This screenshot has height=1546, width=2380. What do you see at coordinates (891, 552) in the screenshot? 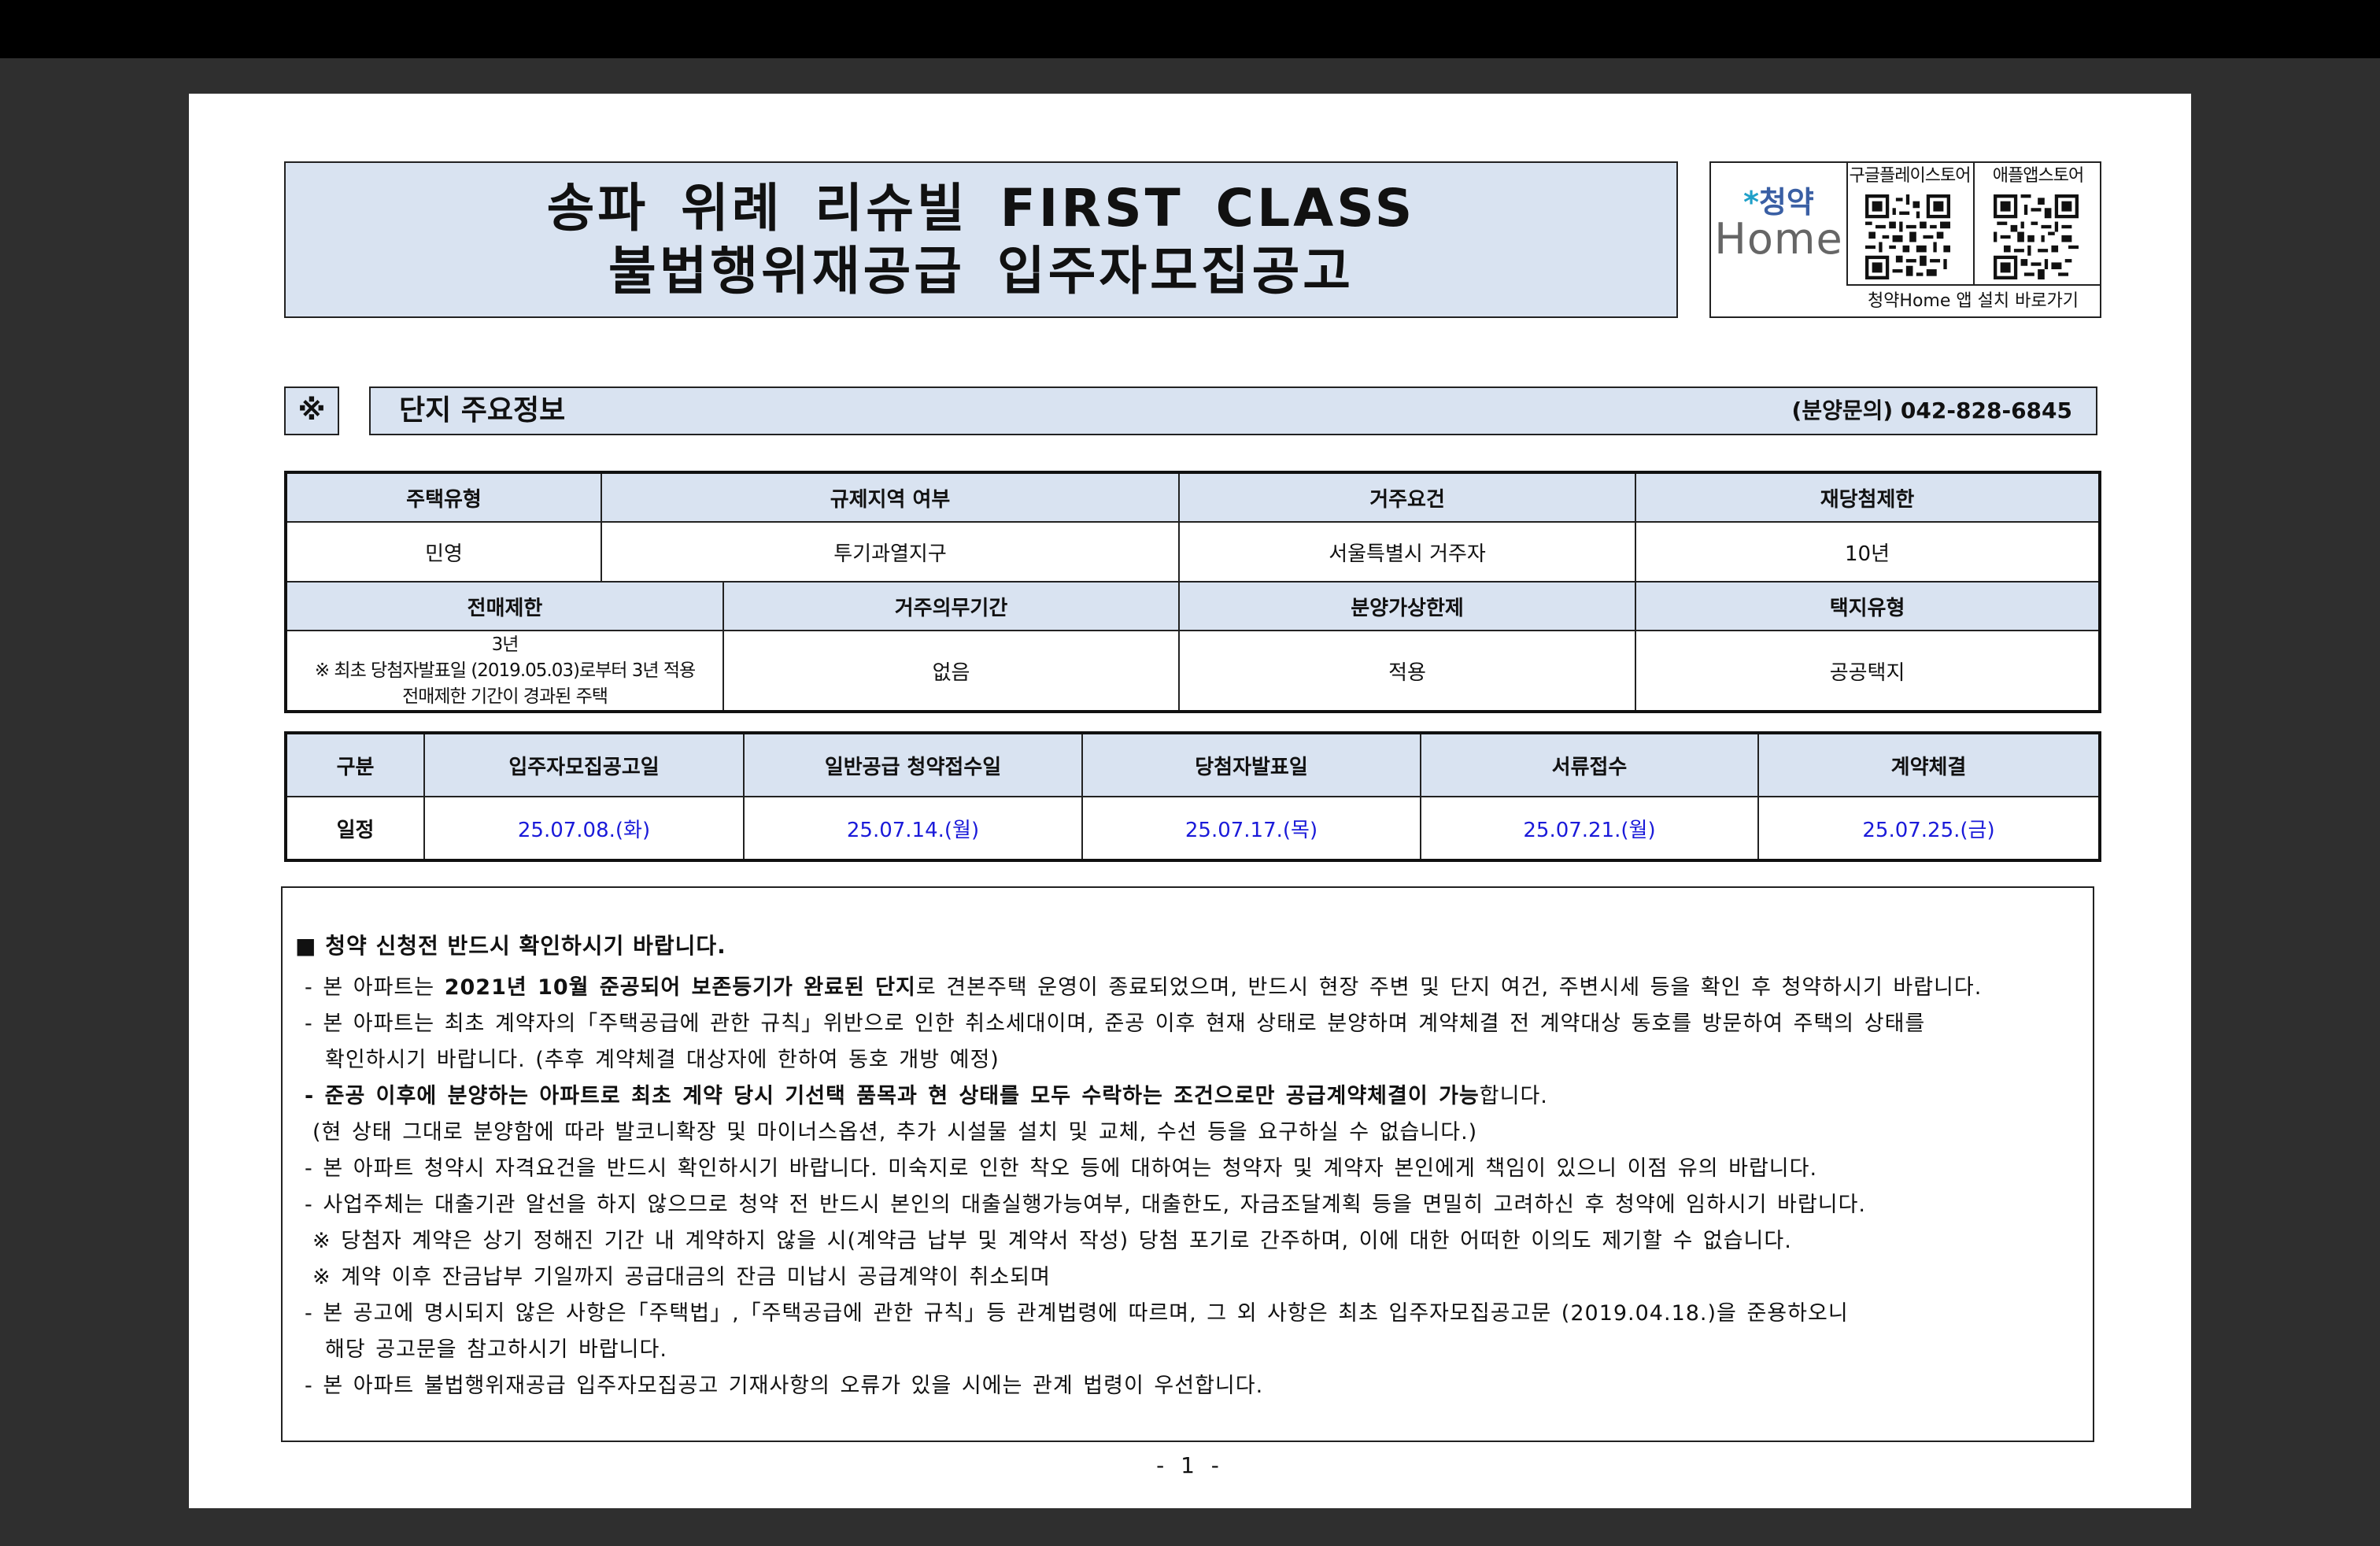
I see `value-regulated-area: 투기과열지구` at bounding box center [891, 552].